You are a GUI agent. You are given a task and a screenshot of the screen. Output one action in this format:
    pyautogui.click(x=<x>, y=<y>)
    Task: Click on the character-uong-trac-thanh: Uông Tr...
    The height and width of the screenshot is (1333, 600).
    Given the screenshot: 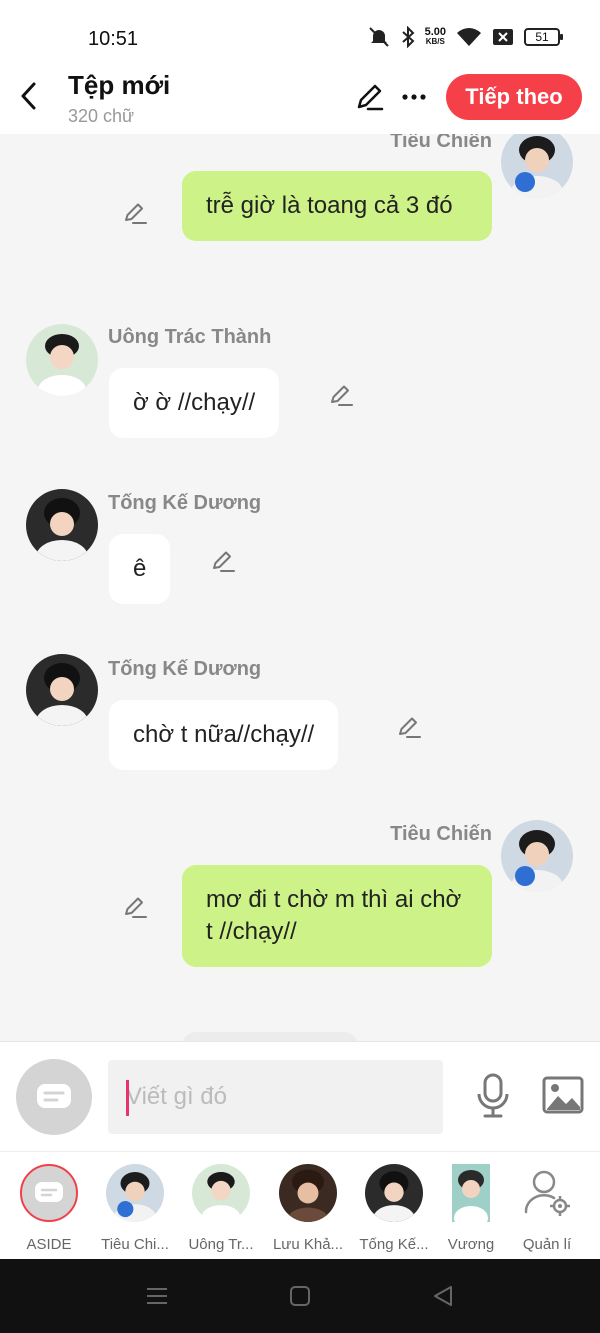 What is the action you would take?
    pyautogui.click(x=221, y=1208)
    